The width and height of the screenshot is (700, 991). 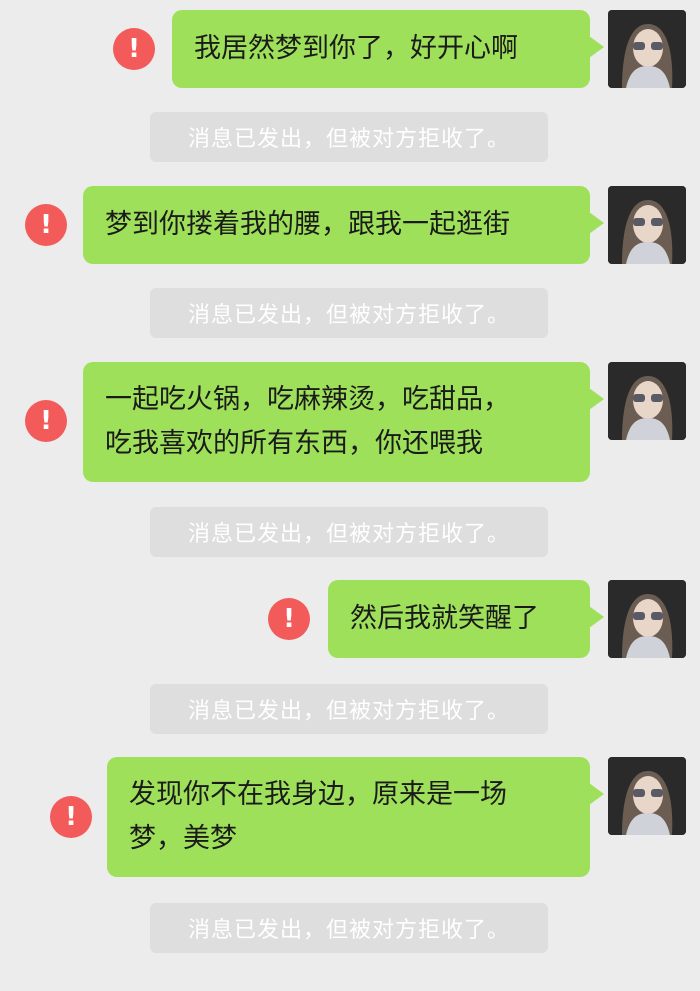 What do you see at coordinates (307, 224) in the screenshot?
I see `message-text: 梦到你搂着我的腰，跟我一起逛街` at bounding box center [307, 224].